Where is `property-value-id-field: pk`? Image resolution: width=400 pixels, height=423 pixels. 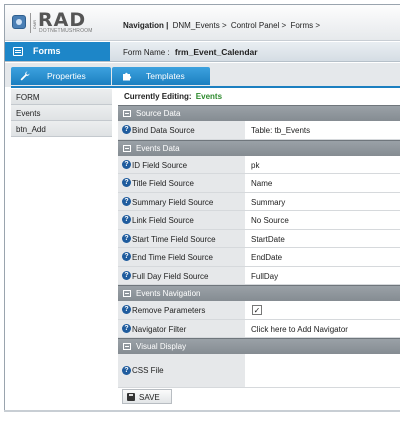
property-value-id-field: pk is located at coordinates (323, 165).